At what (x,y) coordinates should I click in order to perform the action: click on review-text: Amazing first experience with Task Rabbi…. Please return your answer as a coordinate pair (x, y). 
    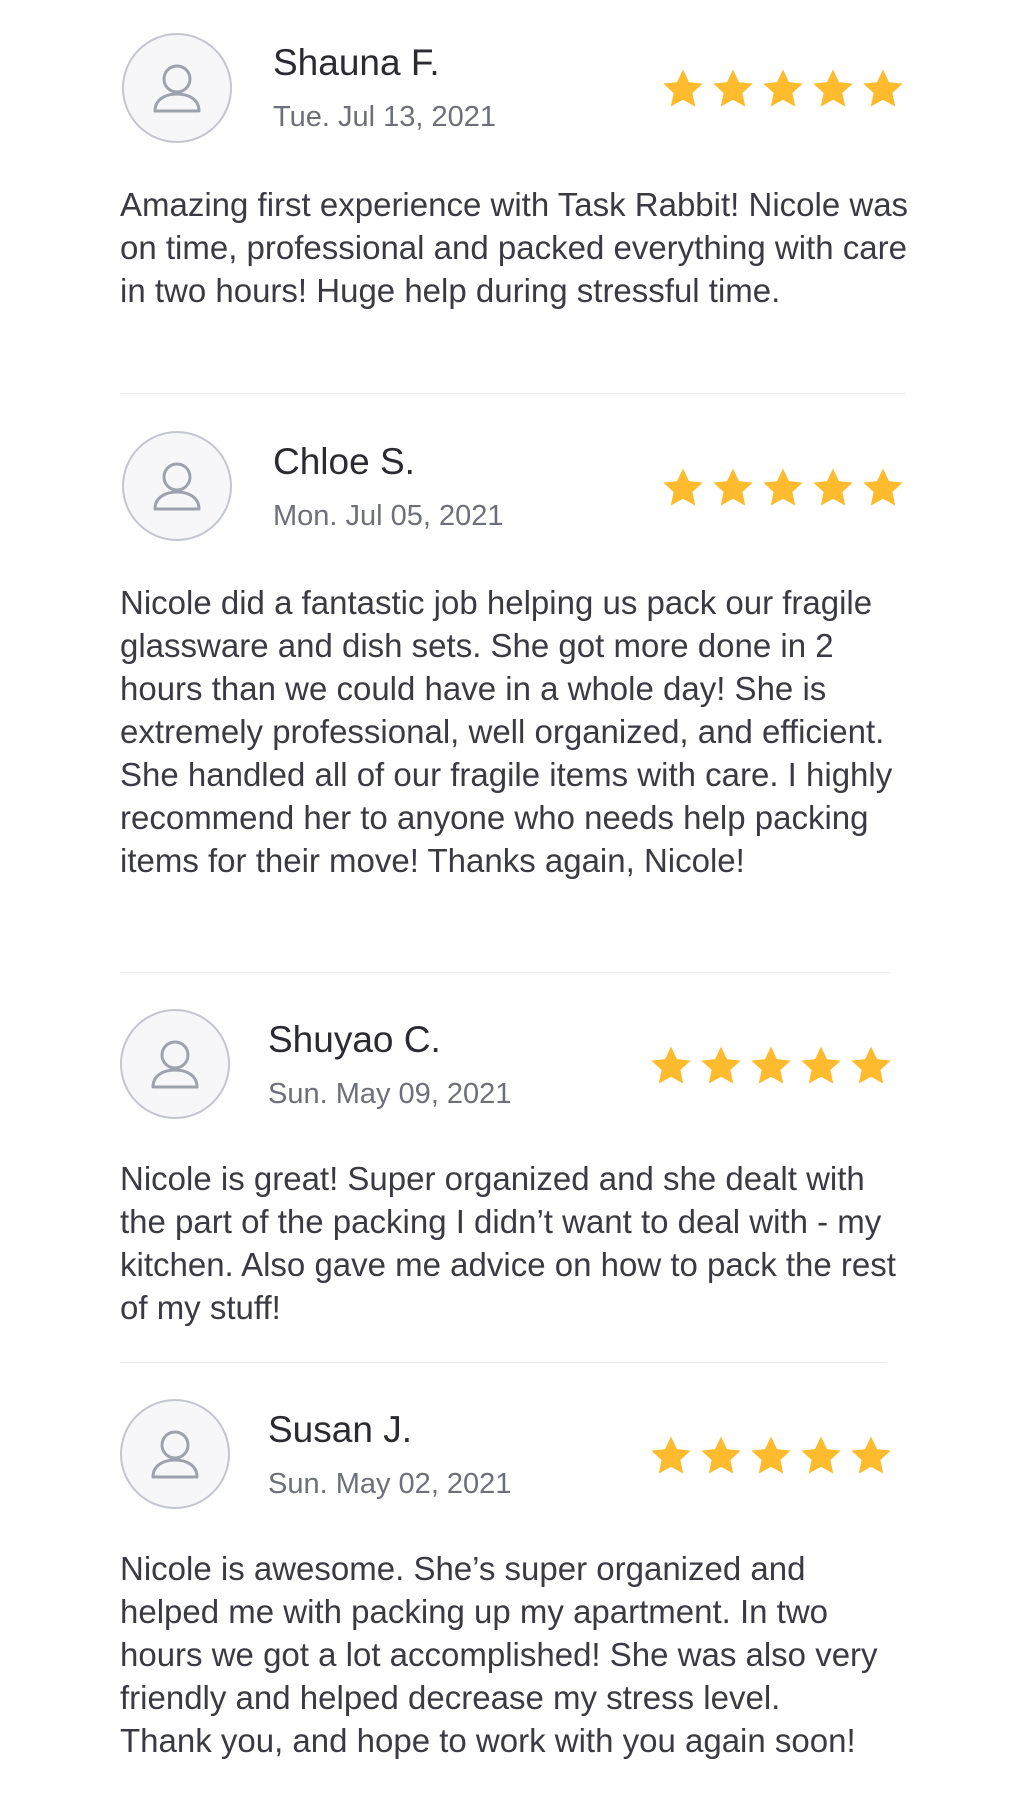
    Looking at the image, I should click on (514, 247).